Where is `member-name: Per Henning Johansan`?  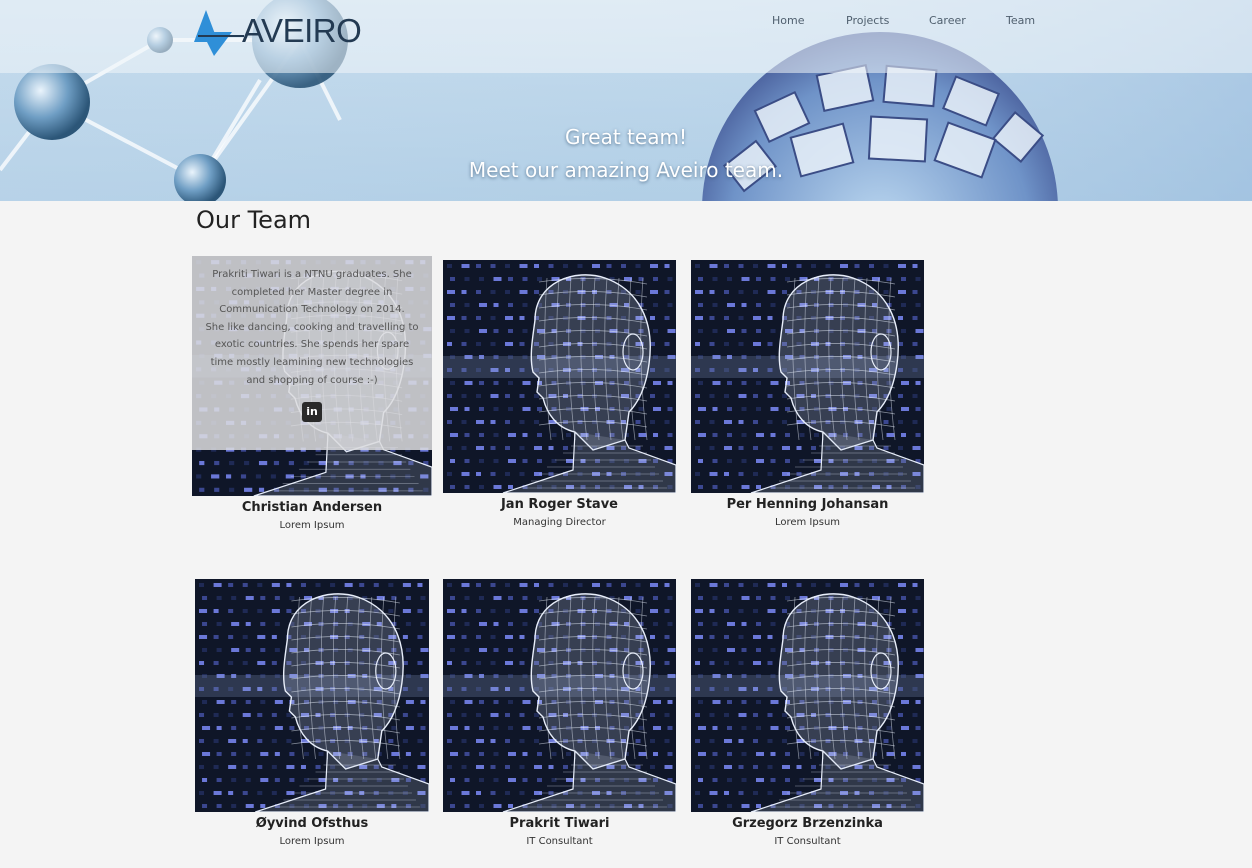 member-name: Per Henning Johansan is located at coordinates (807, 504).